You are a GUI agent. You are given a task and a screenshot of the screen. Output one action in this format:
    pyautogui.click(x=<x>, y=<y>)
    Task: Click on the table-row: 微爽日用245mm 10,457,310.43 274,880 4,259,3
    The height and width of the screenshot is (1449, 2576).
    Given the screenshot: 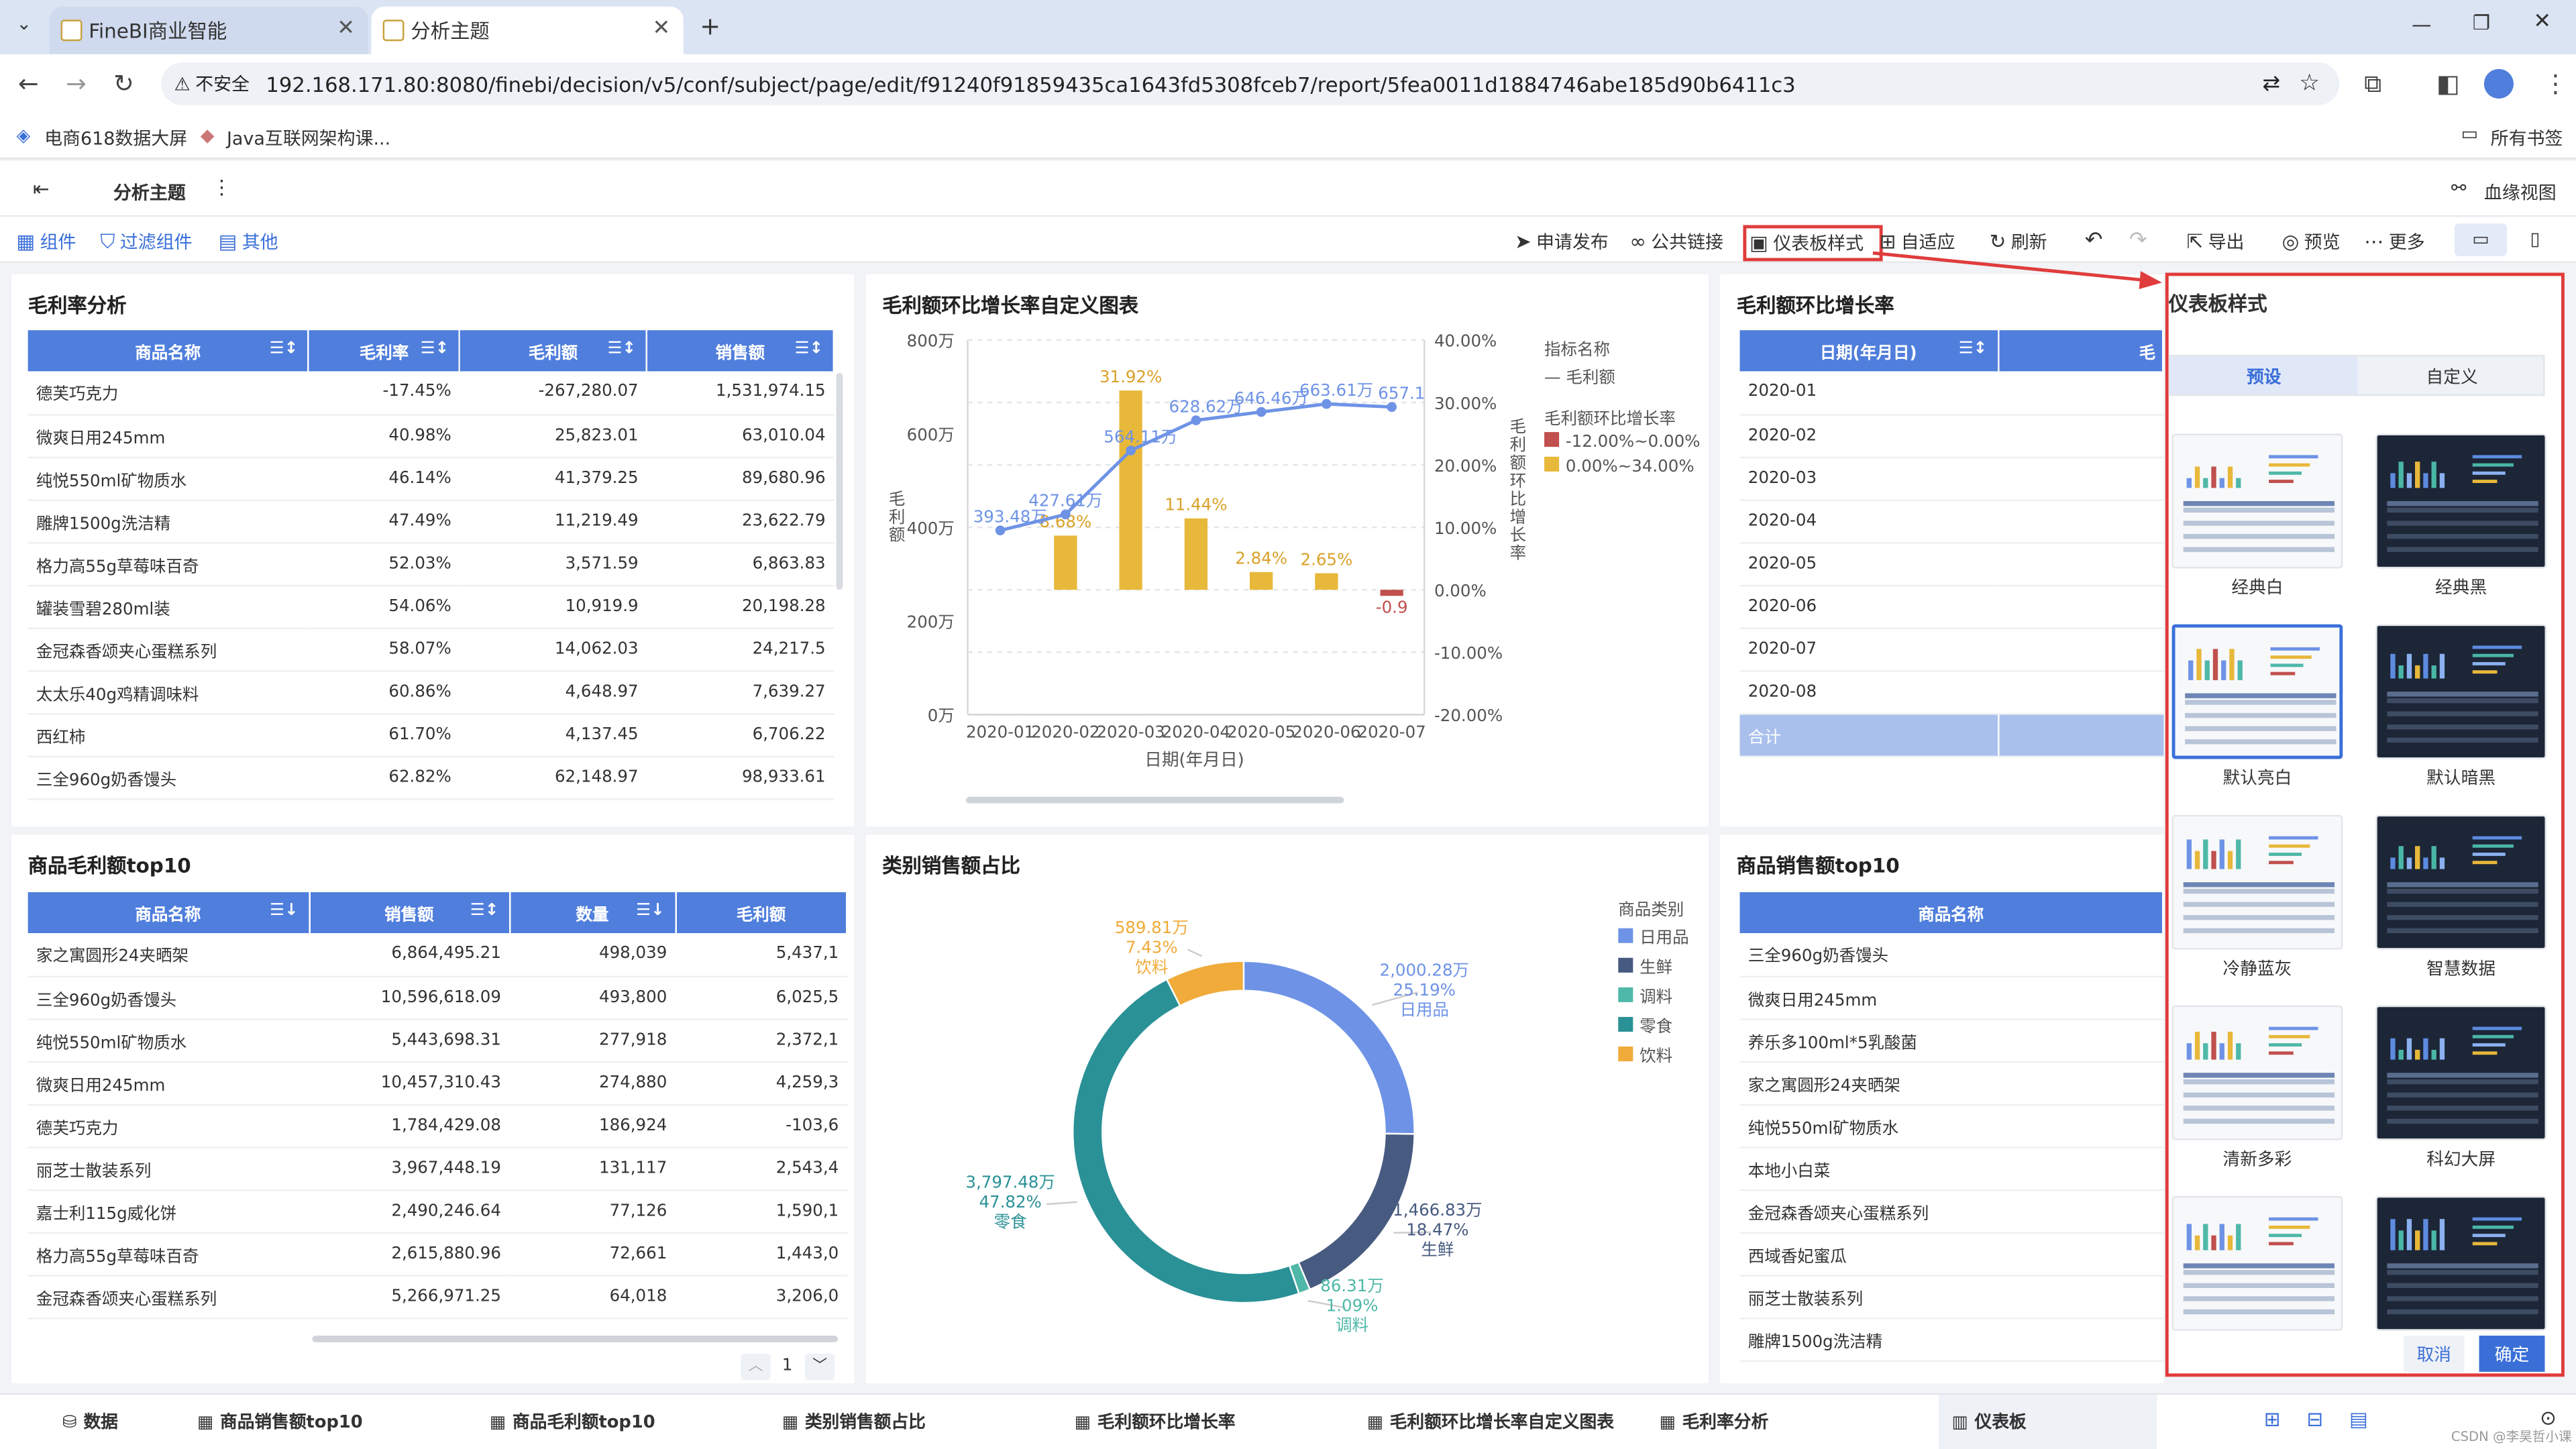 What is the action you would take?
    pyautogui.click(x=437, y=1083)
    